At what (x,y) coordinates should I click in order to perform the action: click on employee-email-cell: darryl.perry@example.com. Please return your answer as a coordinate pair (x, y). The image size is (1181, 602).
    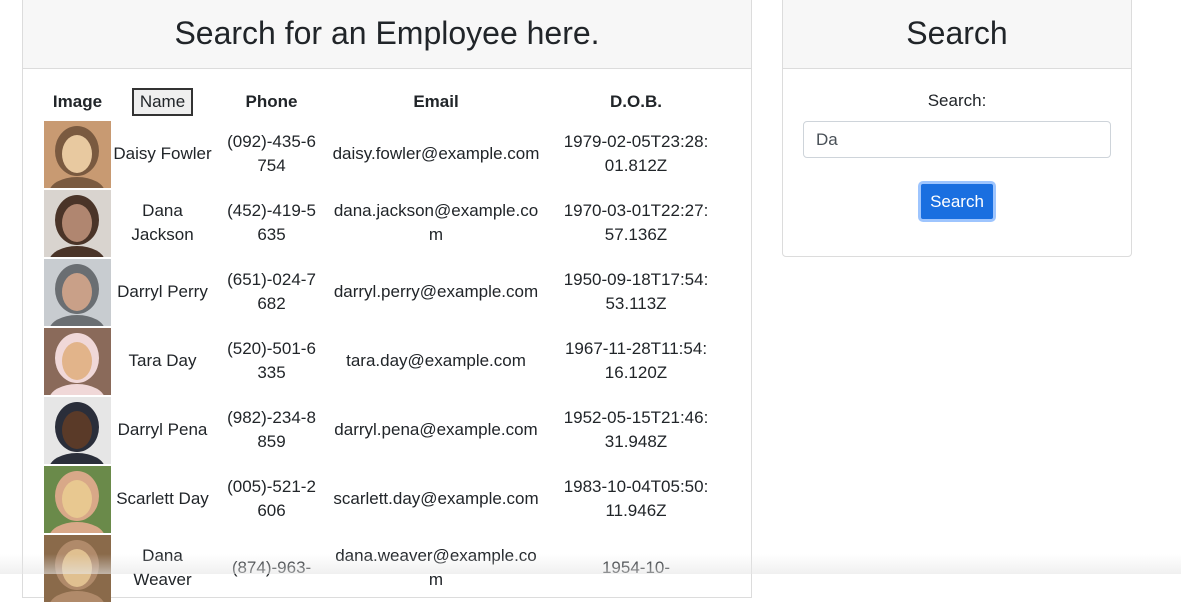
    Looking at the image, I should click on (436, 291).